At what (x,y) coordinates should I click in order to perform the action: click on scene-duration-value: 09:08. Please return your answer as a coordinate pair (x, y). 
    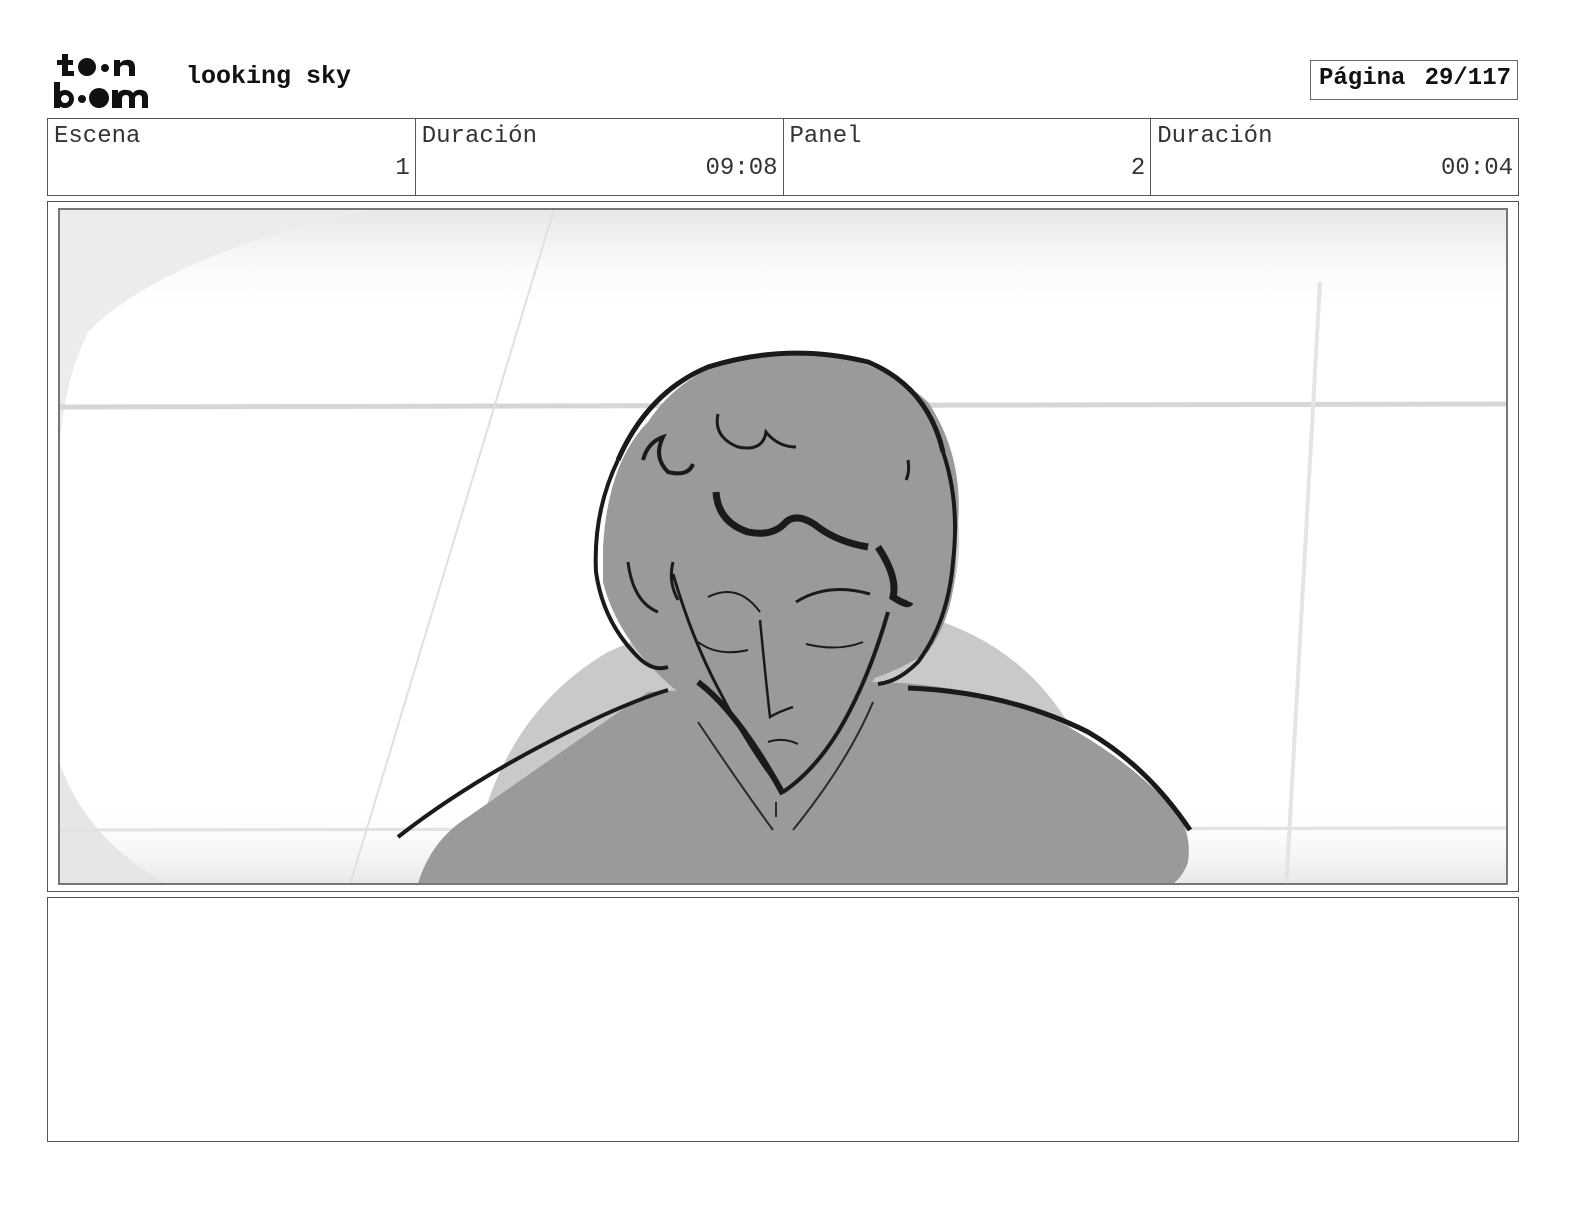
    Looking at the image, I should click on (741, 168).